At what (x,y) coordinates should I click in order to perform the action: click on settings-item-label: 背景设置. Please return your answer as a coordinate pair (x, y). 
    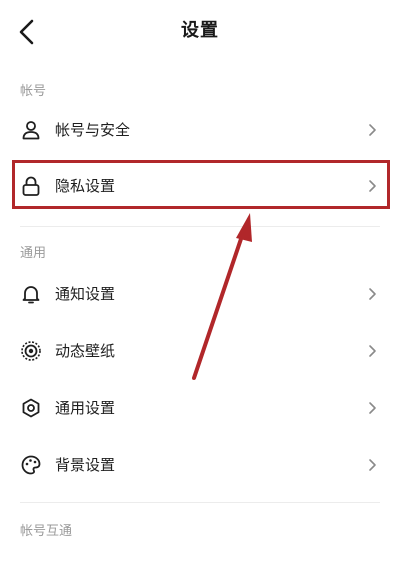
    Looking at the image, I should click on (85, 465).